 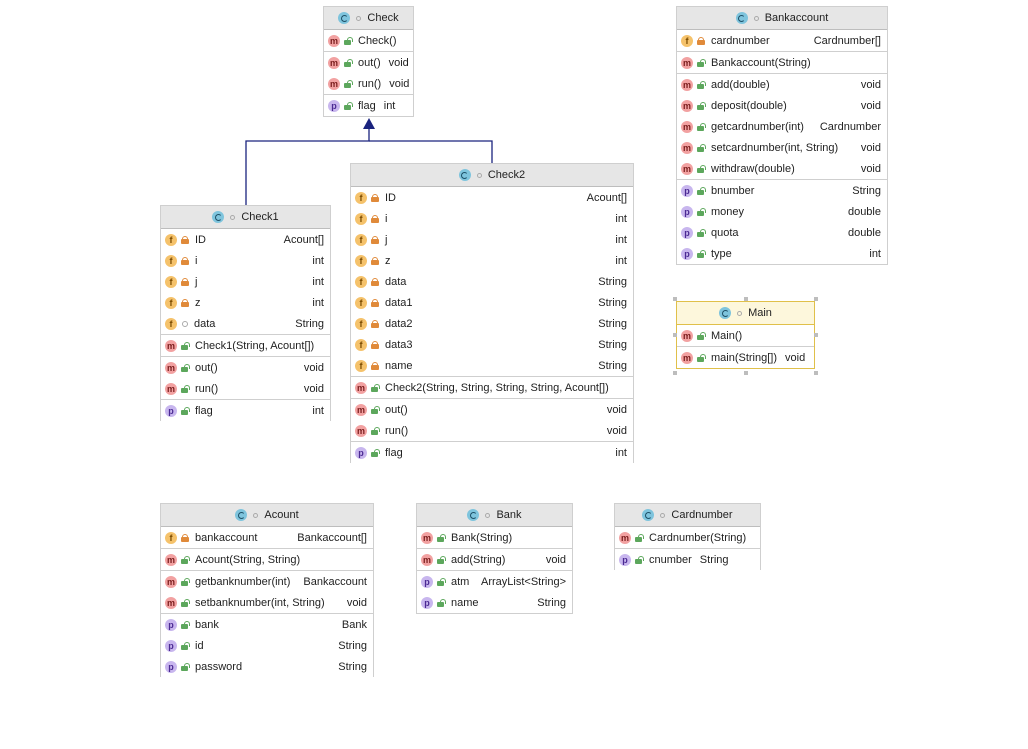 What do you see at coordinates (492, 260) in the screenshot?
I see `check2-field-row: f z int` at bounding box center [492, 260].